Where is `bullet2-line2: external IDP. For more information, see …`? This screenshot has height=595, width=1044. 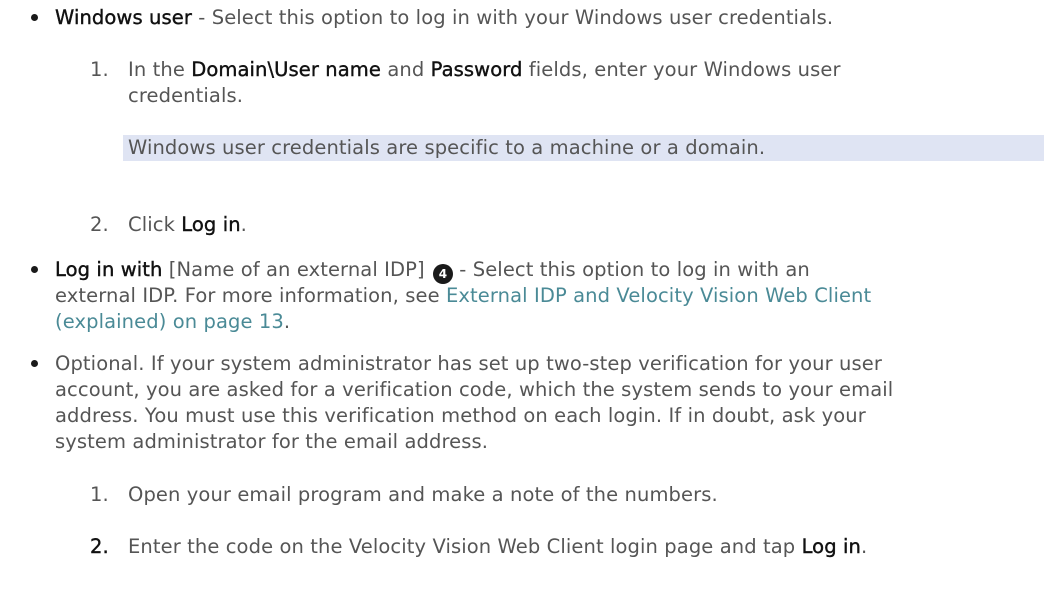
bullet2-line2: external IDP. For more information, see … is located at coordinates (463, 296).